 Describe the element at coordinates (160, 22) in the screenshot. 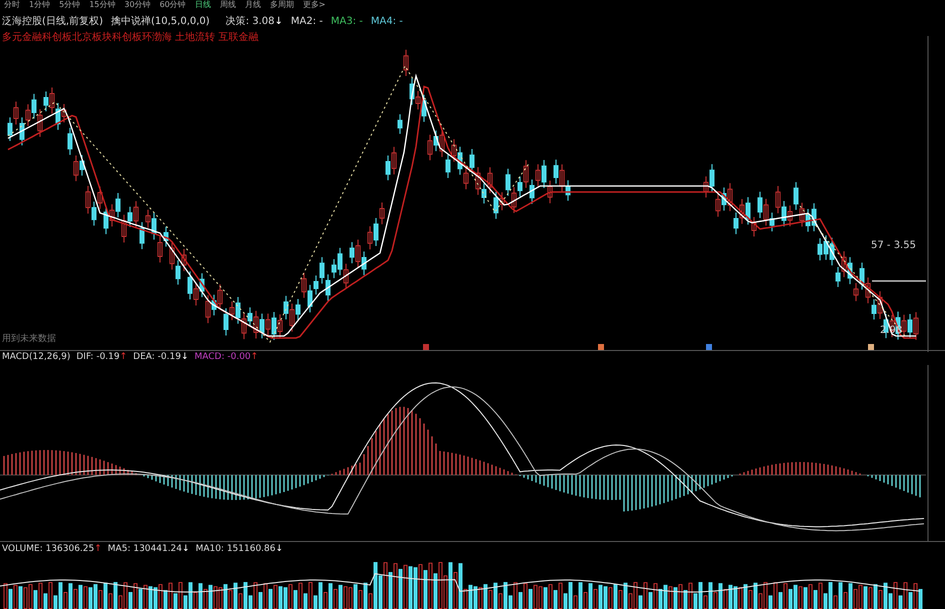

I see `indicator-name: 擒中说禅(10,5,0,0,0)` at that location.